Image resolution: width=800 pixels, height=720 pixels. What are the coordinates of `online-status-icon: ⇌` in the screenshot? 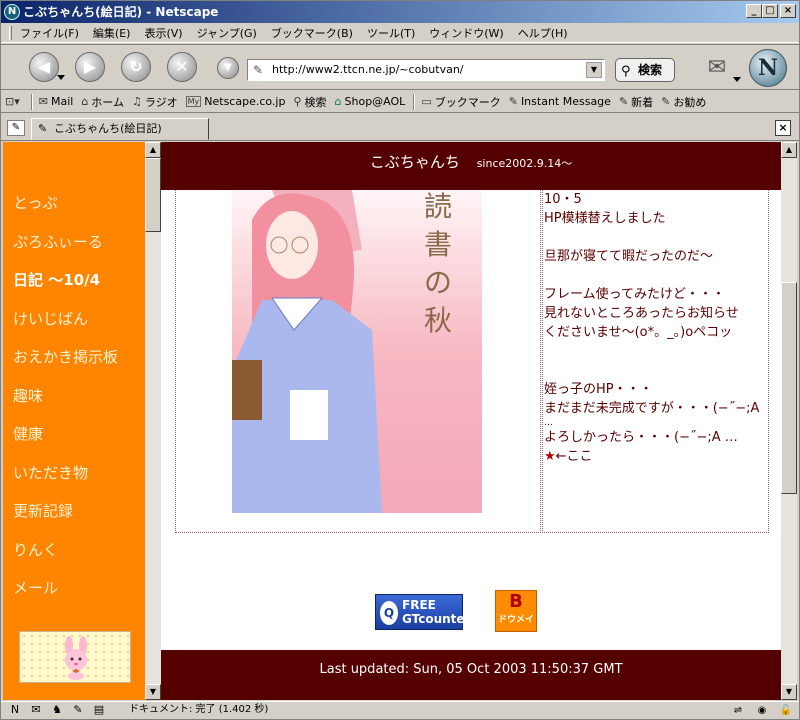 It's located at (738, 710).